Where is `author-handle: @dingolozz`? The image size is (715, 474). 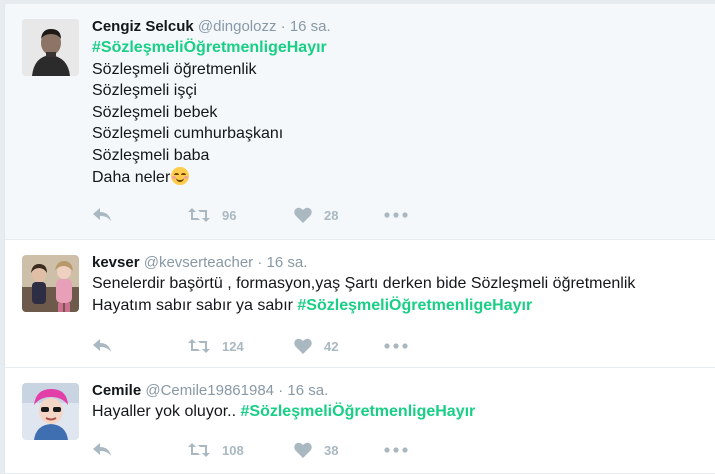 author-handle: @dingolozz is located at coordinates (237, 26).